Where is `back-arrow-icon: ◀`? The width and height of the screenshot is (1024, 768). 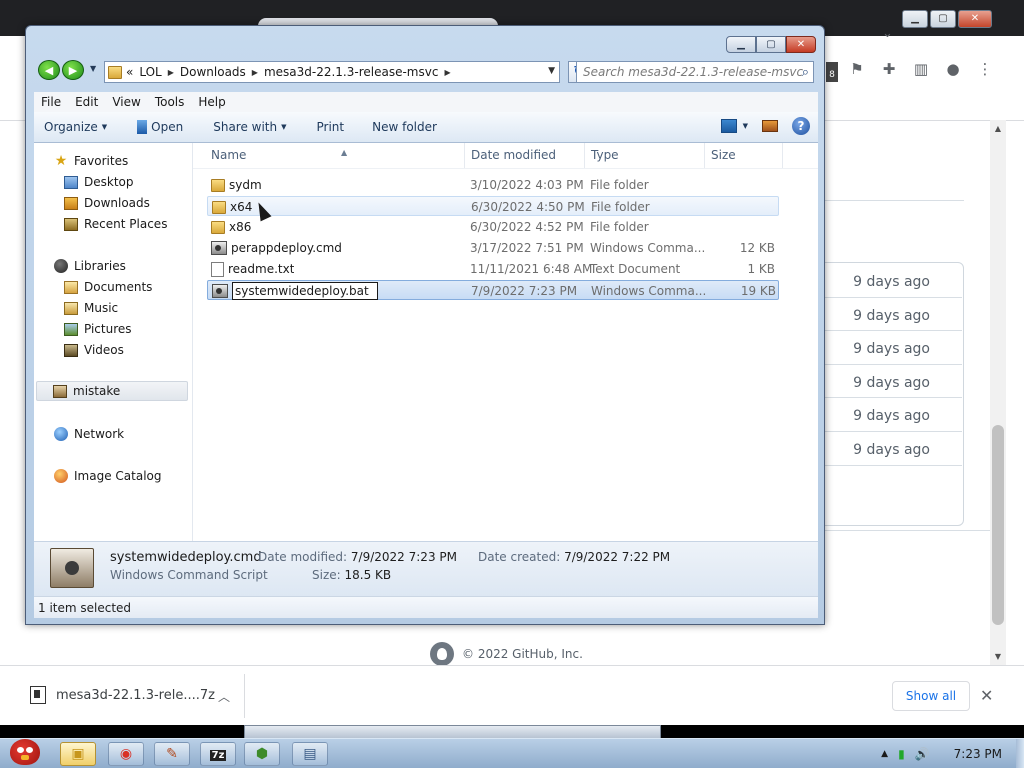 back-arrow-icon: ◀ is located at coordinates (49, 70).